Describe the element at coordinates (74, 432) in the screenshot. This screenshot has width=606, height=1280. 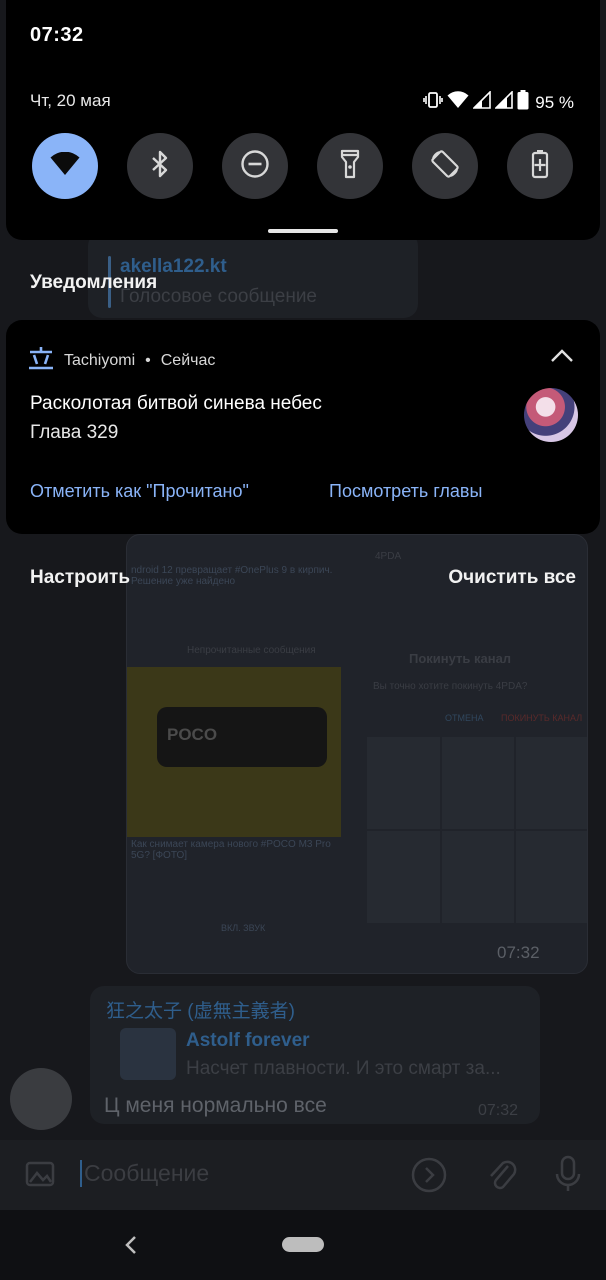
I see `notification-text: Глава 329` at that location.